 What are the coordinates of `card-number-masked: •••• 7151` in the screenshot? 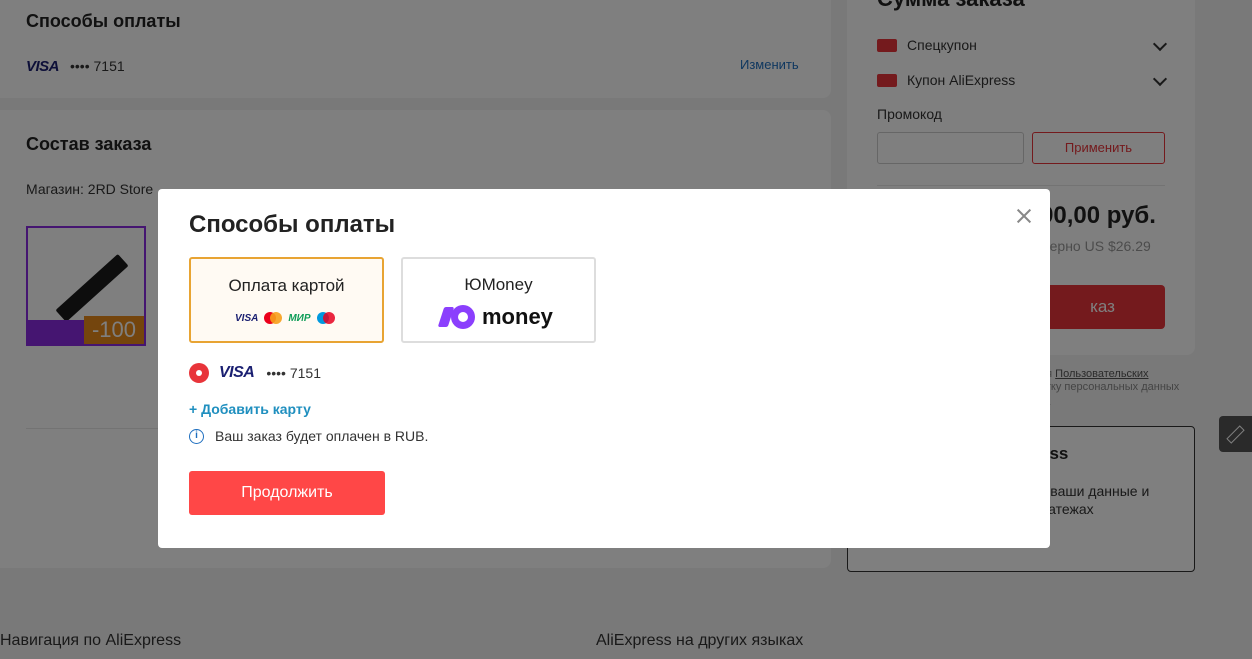 It's located at (293, 373).